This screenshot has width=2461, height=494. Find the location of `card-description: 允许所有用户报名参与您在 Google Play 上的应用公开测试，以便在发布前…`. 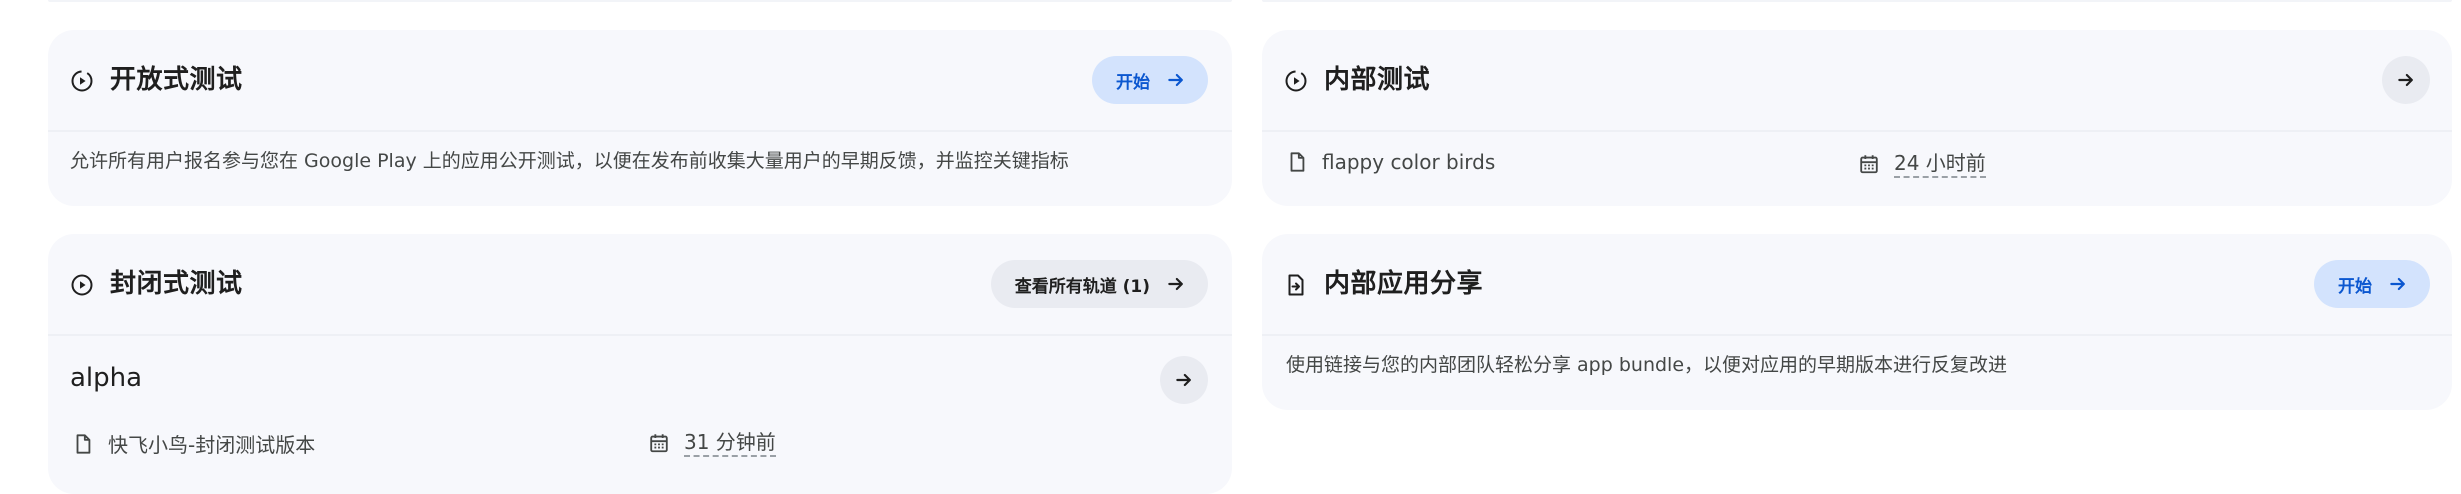

card-description: 允许所有用户报名参与您在 Google Play 上的应用公开测试，以便在发布前… is located at coordinates (569, 161).